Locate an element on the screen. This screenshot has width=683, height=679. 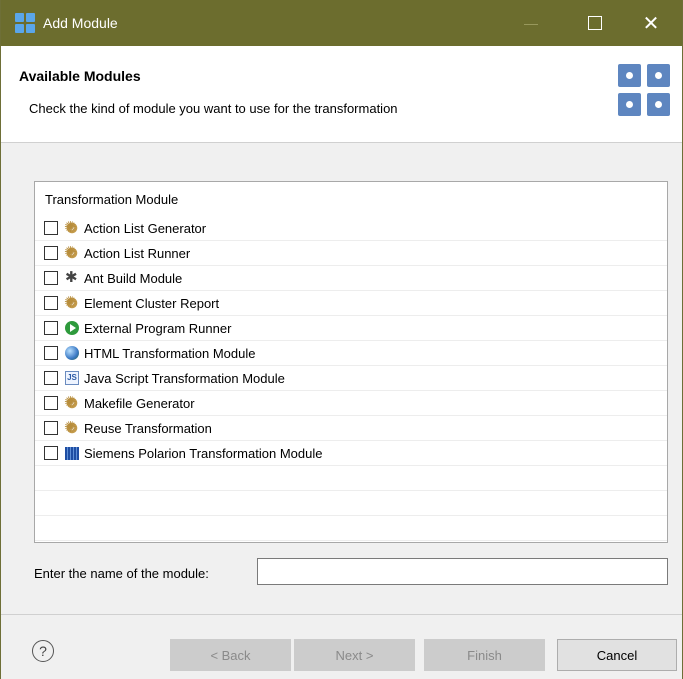
list-item: Action List Generator is located at coordinates (351, 228).